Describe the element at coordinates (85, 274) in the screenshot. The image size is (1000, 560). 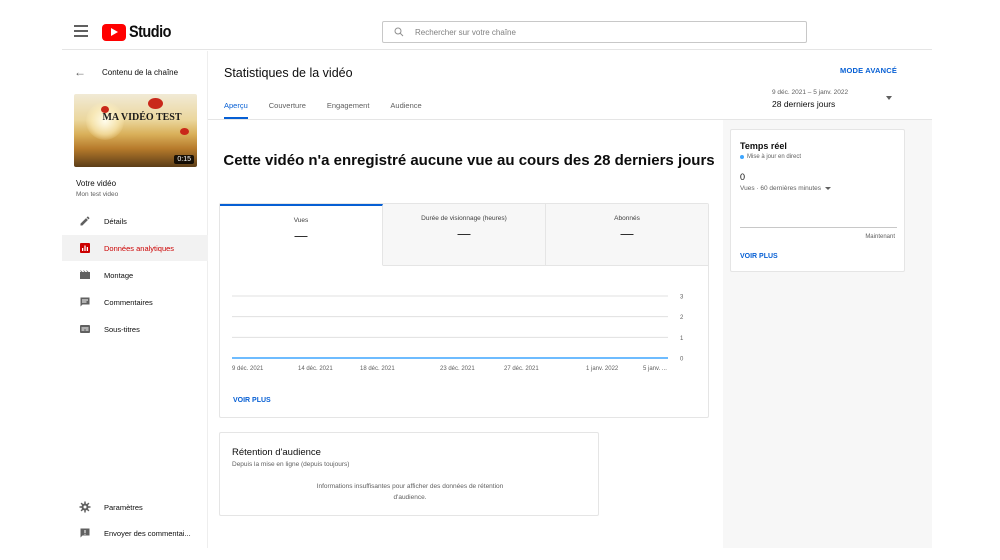
I see `clapper-icon` at that location.